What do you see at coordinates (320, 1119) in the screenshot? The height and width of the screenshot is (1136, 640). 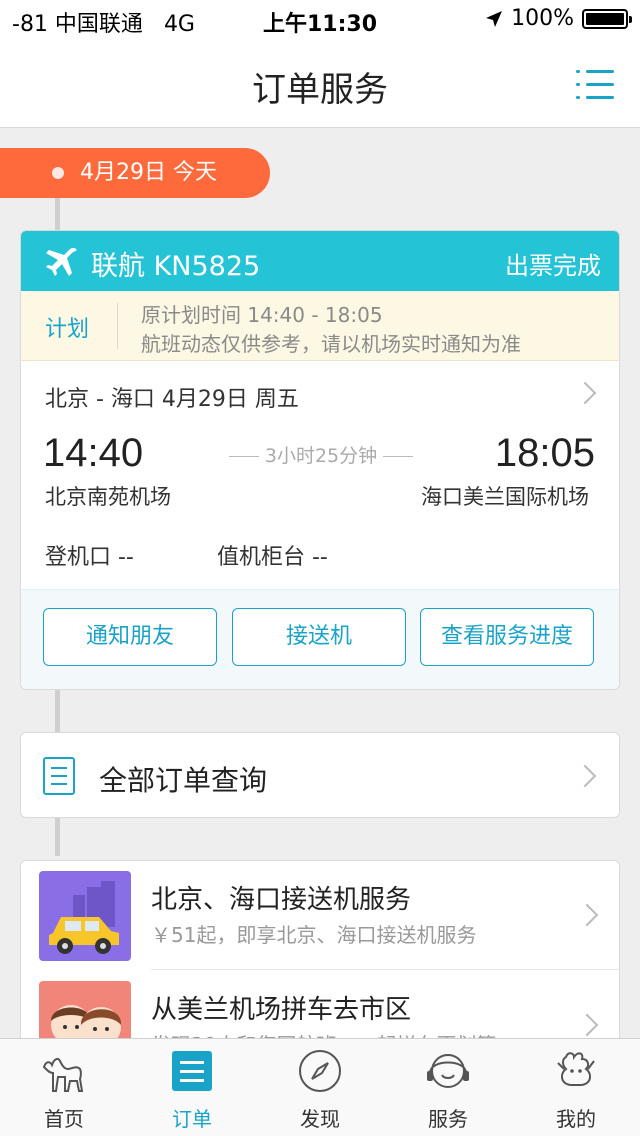 I see `tab-label: 发现` at bounding box center [320, 1119].